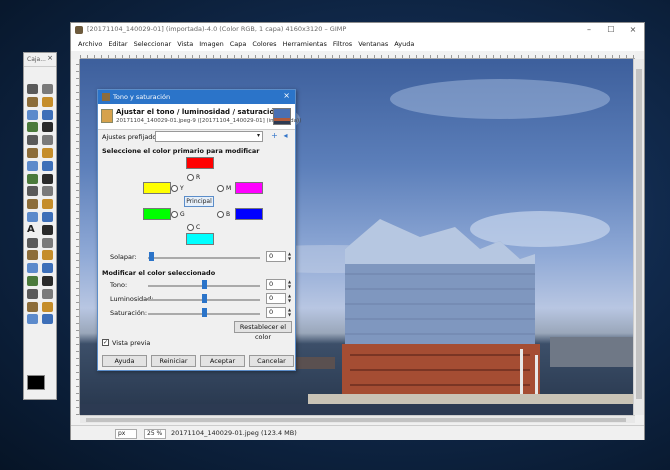 This screenshot has width=670, height=470. What do you see at coordinates (32, 165) in the screenshot?
I see `align-icon` at bounding box center [32, 165].